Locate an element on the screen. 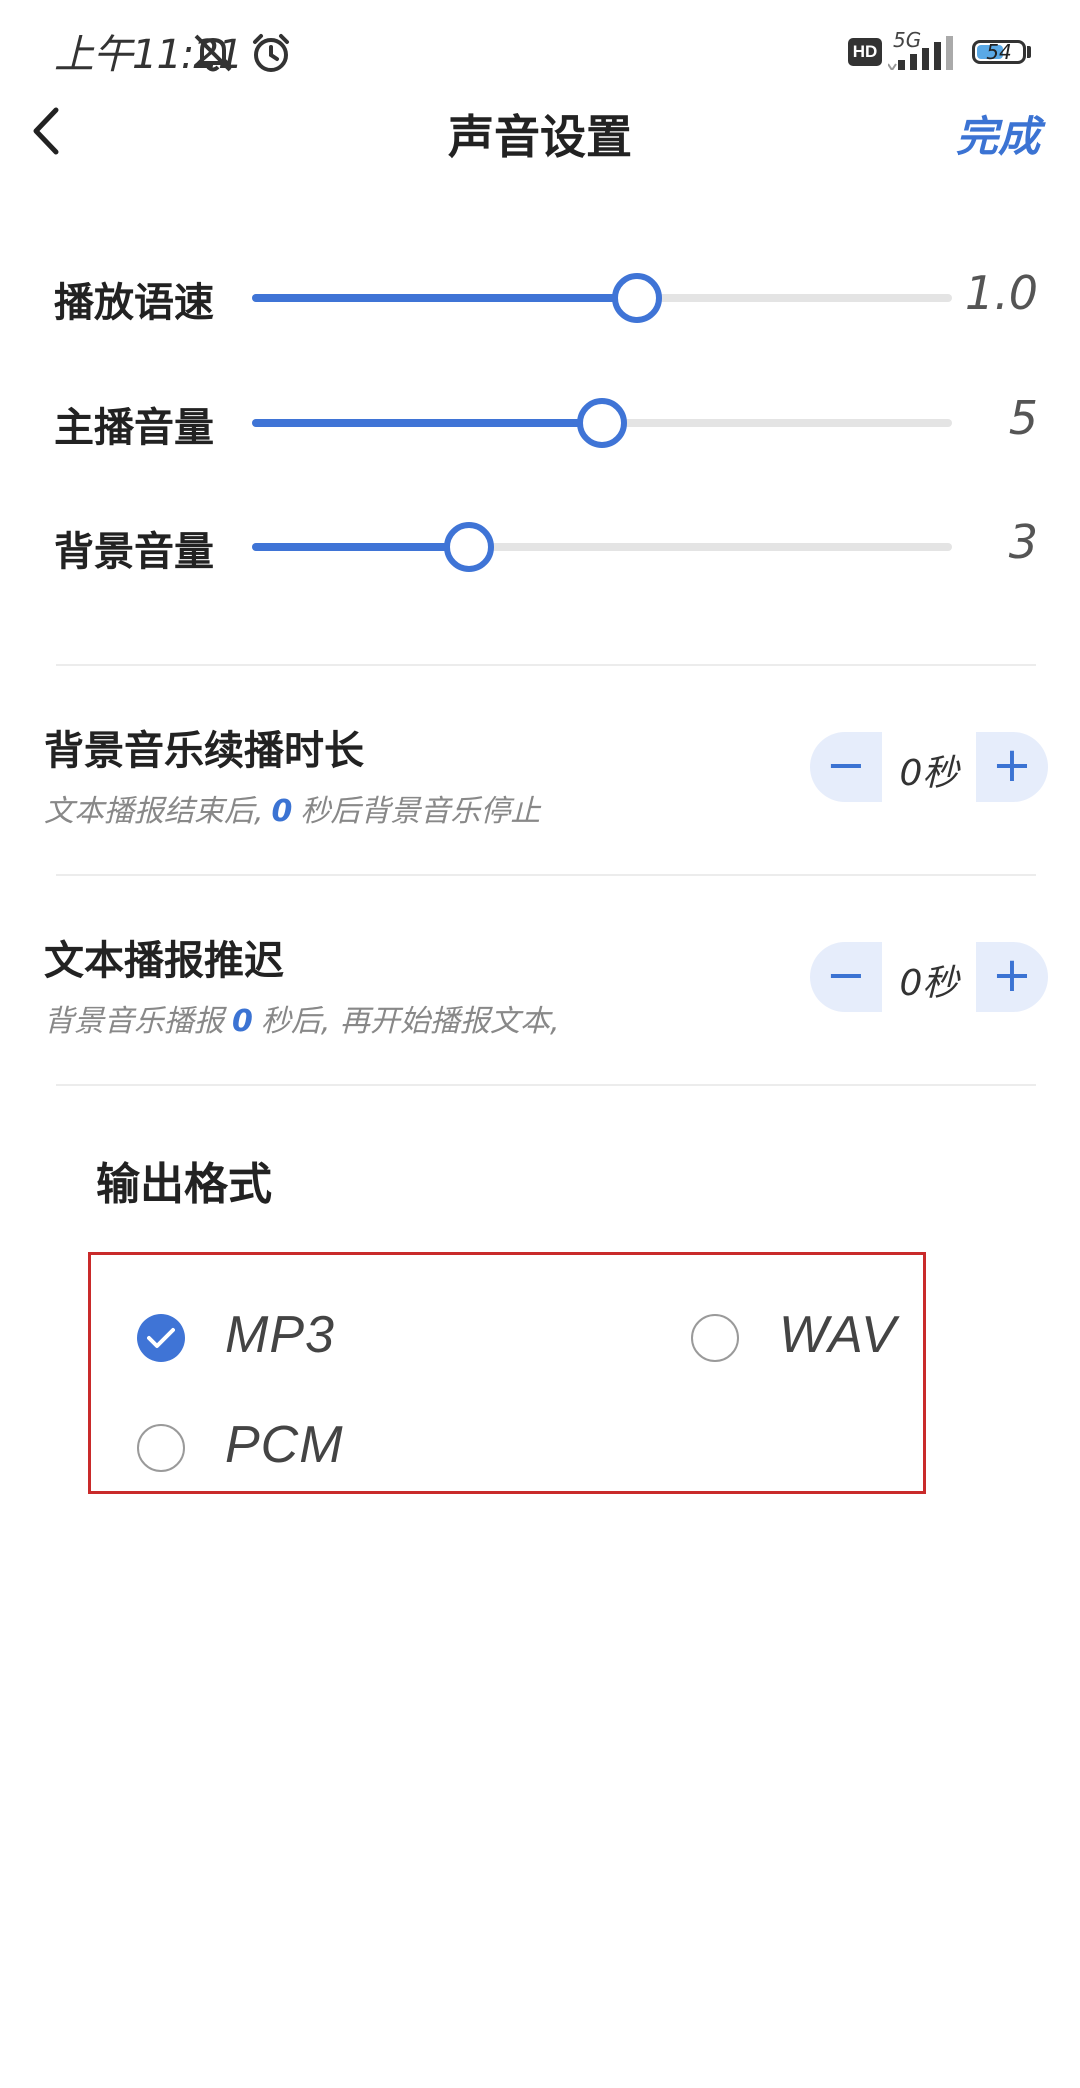 The height and width of the screenshot is (2088, 1080). radio-label: MP3 is located at coordinates (280, 1335).